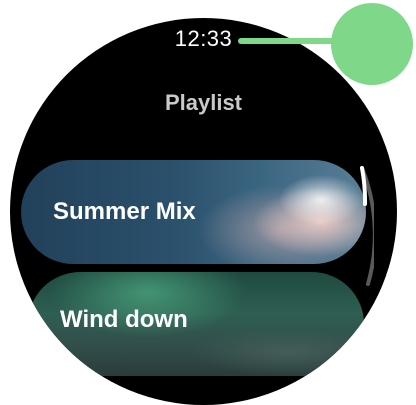  Describe the element at coordinates (365, 226) in the screenshot. I see `scroll-indicator` at that location.